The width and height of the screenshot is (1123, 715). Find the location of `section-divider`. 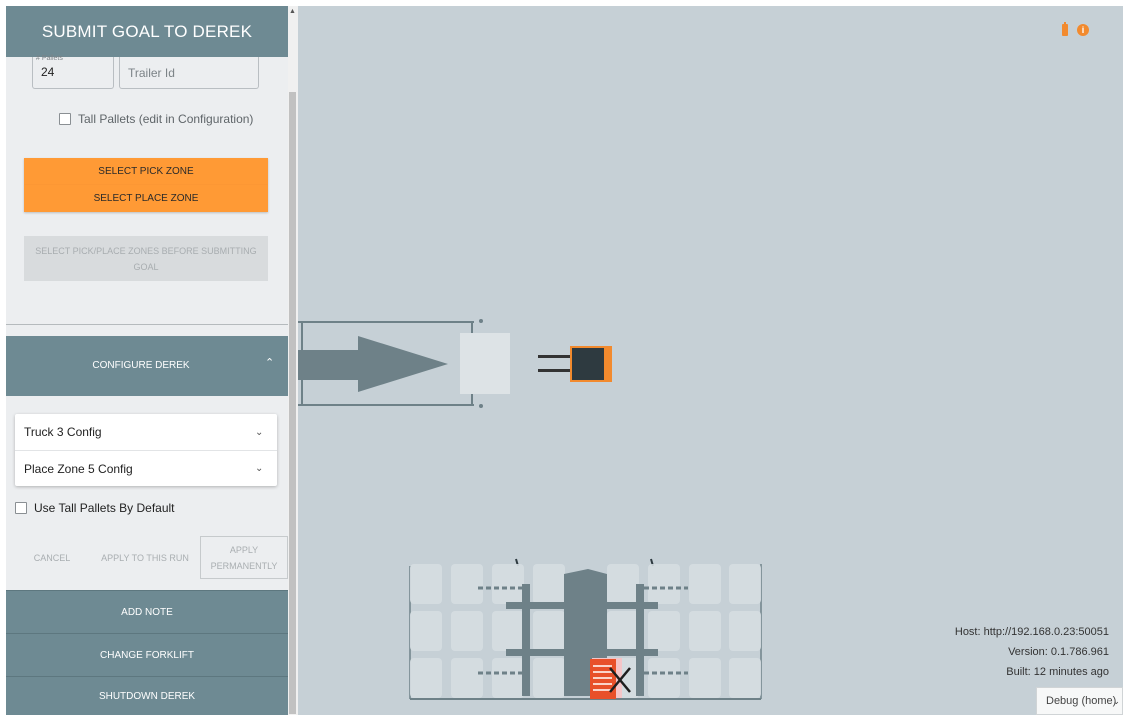

section-divider is located at coordinates (147, 324).